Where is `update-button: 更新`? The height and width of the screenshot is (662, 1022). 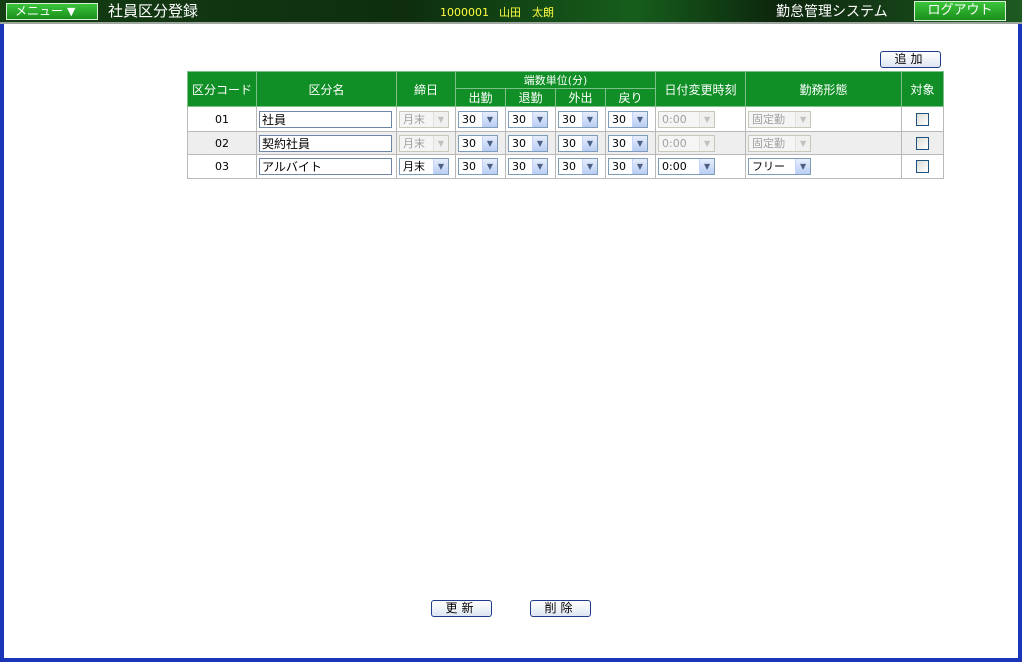
update-button: 更新 is located at coordinates (461, 608).